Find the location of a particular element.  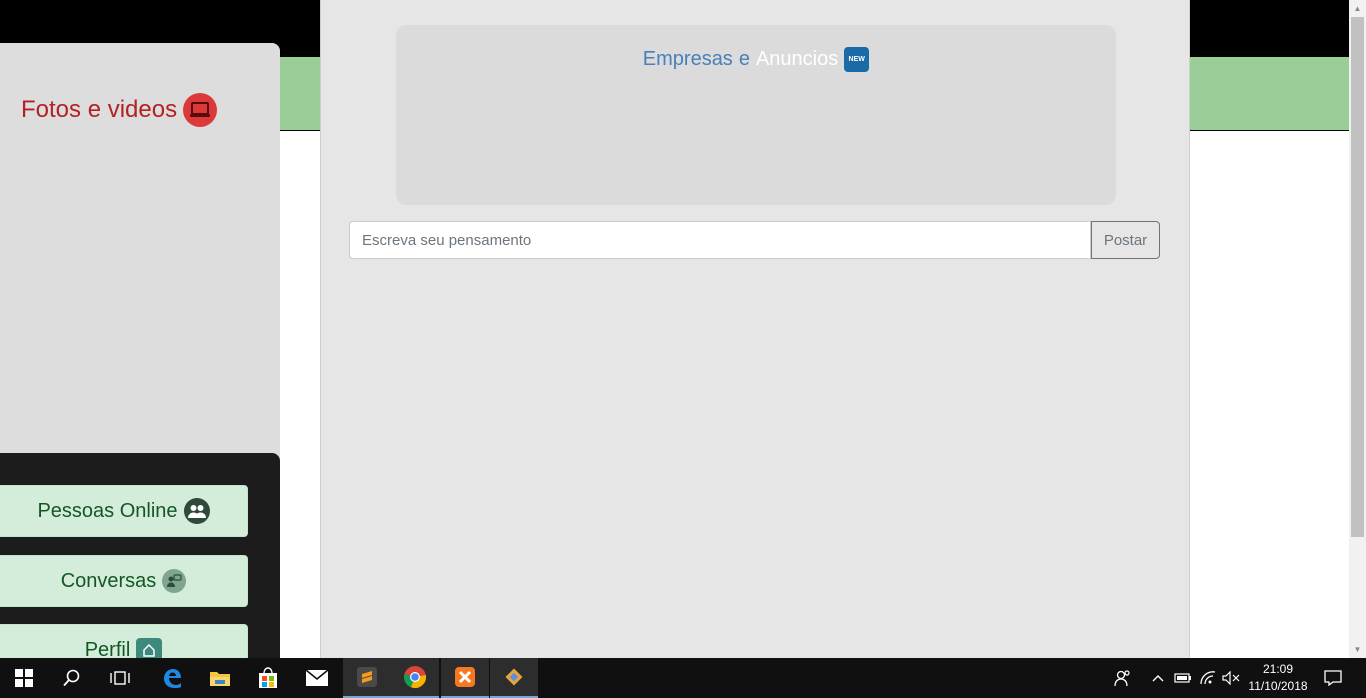

ads-title-and: e is located at coordinates (744, 59).